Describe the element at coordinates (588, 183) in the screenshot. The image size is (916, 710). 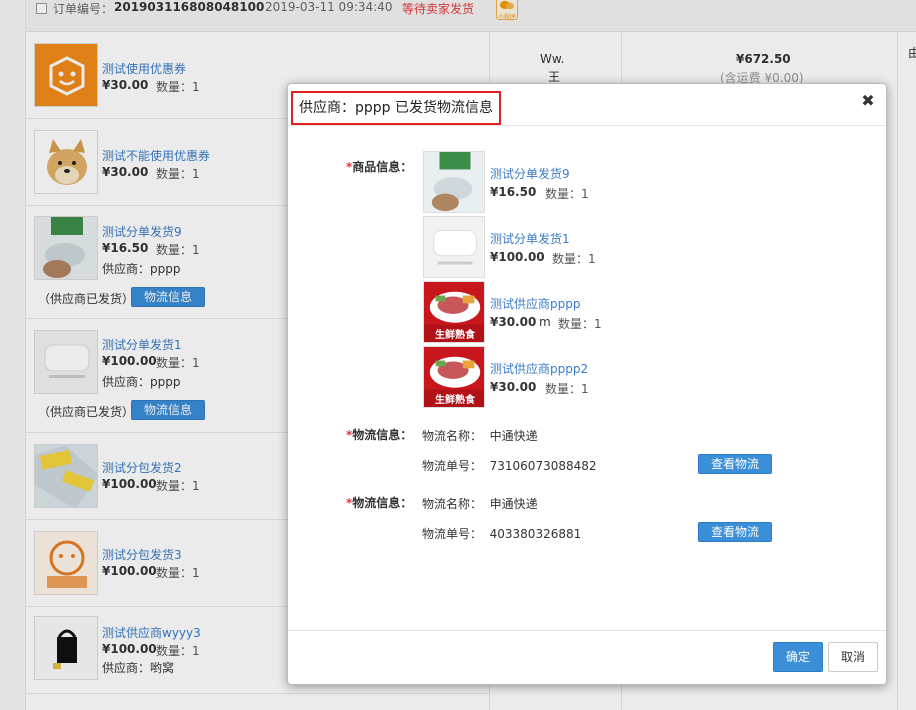
I see `goods-item: 测试分单发货9 ¥16.50 数量：1` at that location.